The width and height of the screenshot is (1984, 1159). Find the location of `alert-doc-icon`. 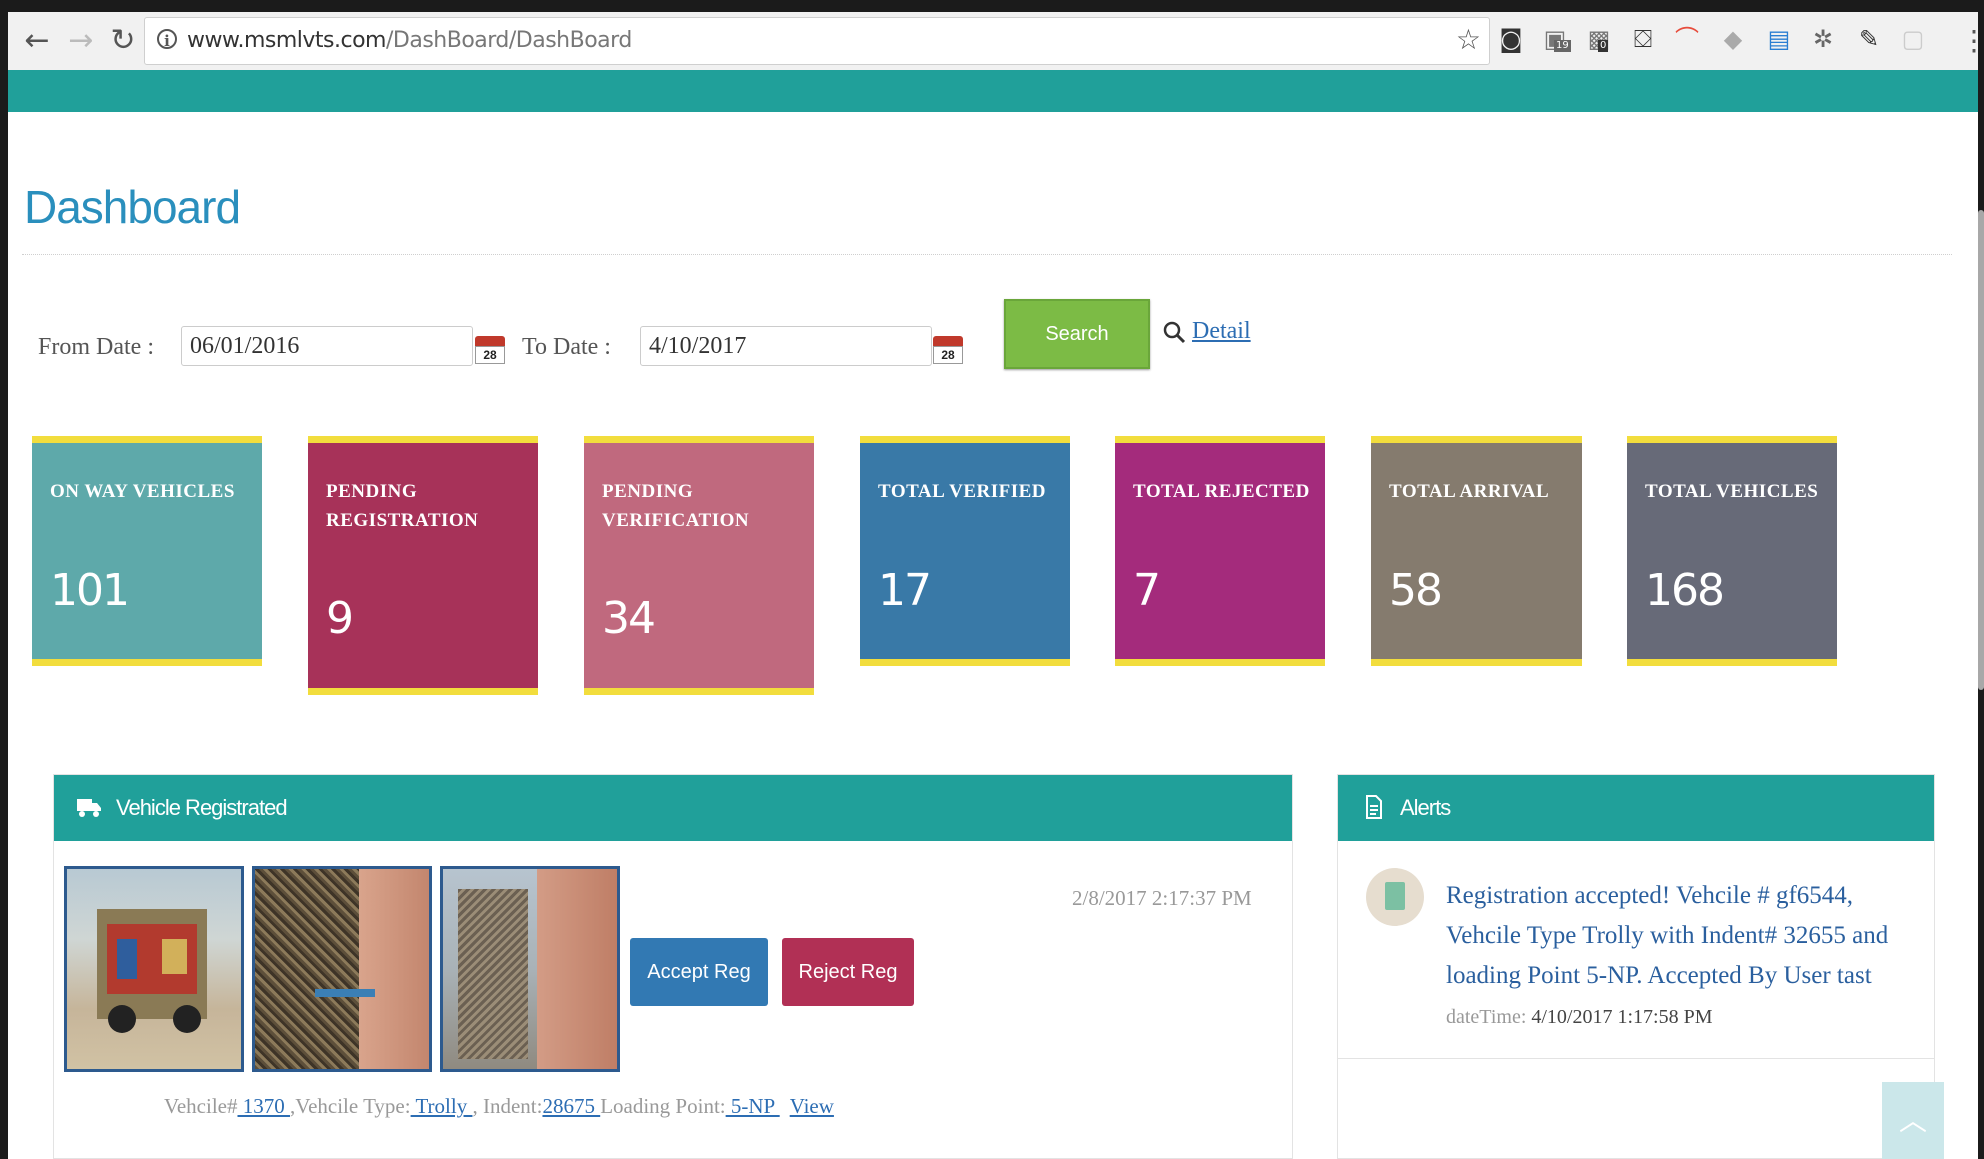

alert-doc-icon is located at coordinates (1395, 896).